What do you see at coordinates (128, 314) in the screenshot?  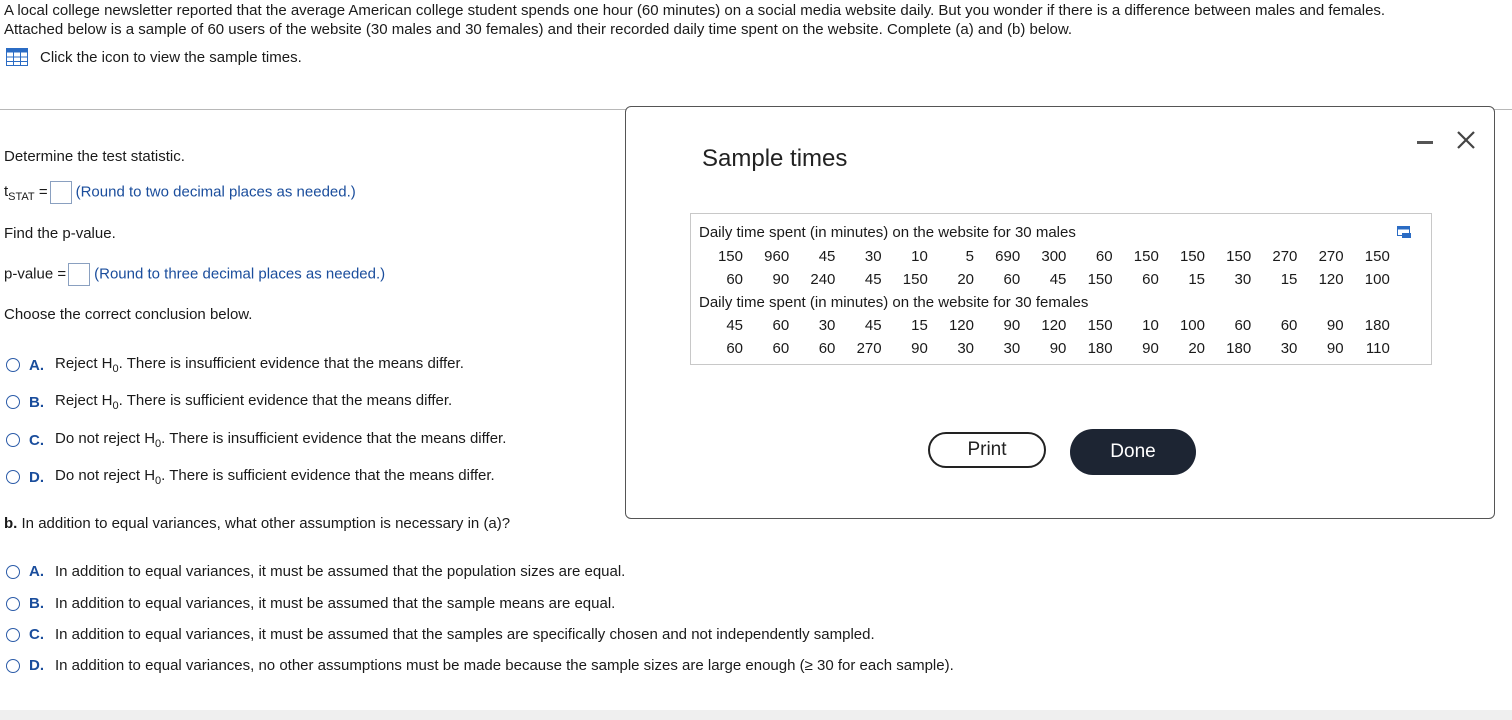 I see `choose-conclusion-label: Choose the correct conclusion below.` at bounding box center [128, 314].